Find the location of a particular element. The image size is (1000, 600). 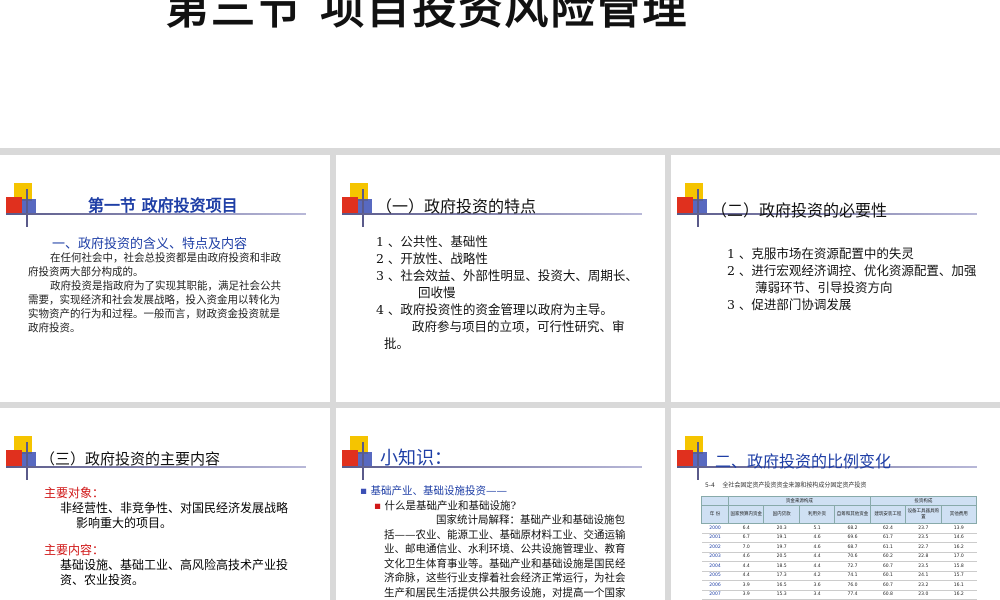

table-row: 2002 7.0 19.7 4.6 68.7 61.1 22.7 16.2 is located at coordinates (839, 547).